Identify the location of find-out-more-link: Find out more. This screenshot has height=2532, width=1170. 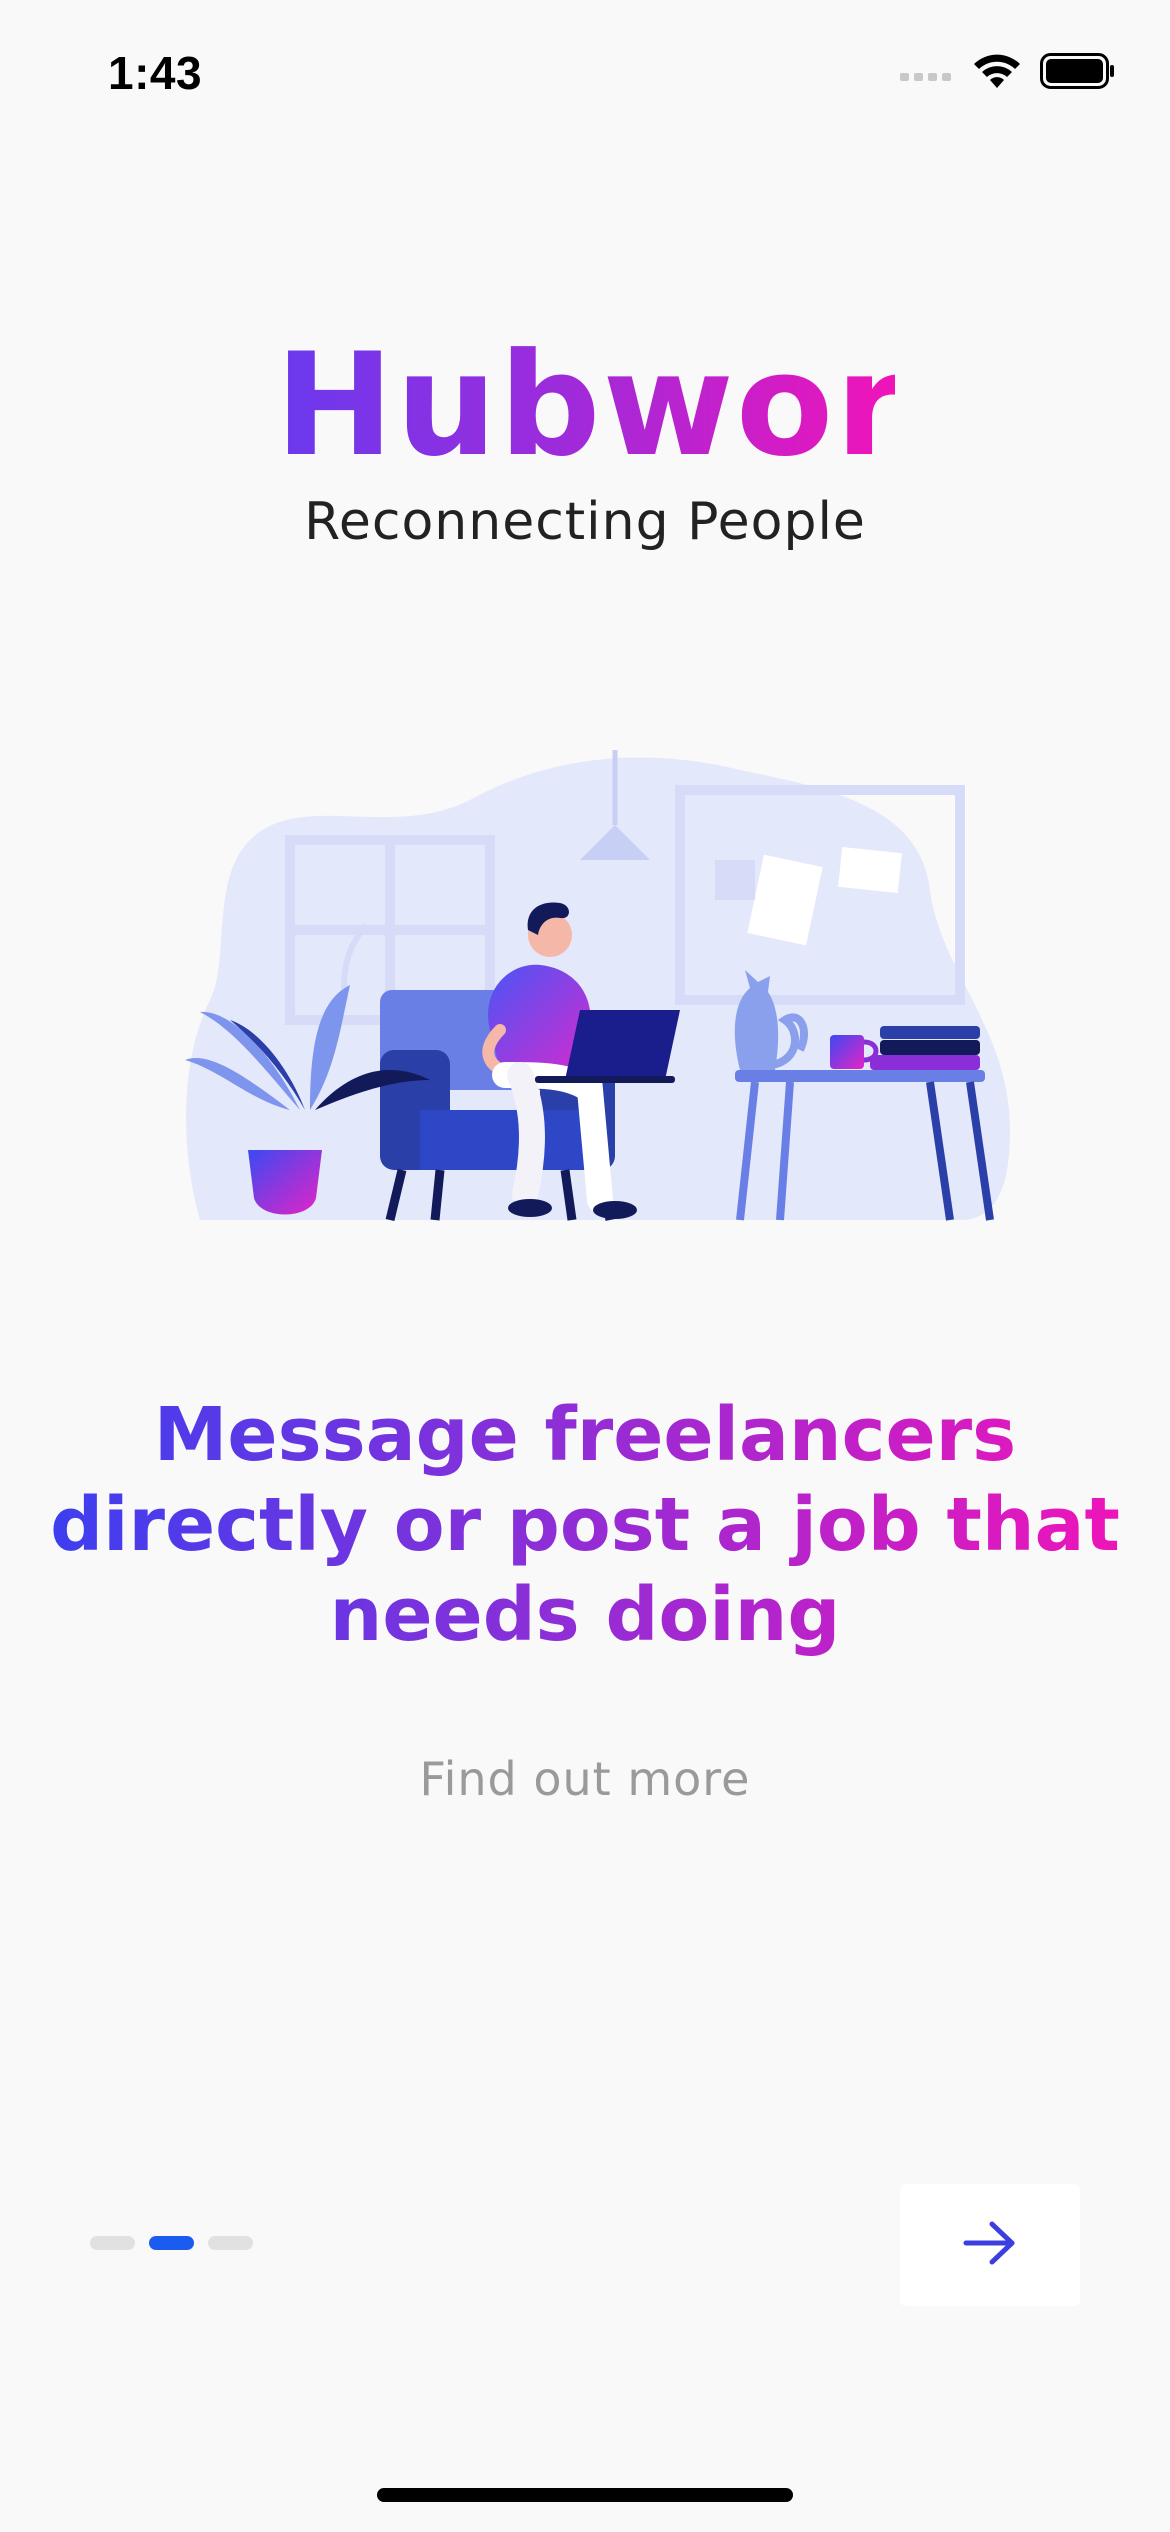
(585, 1779).